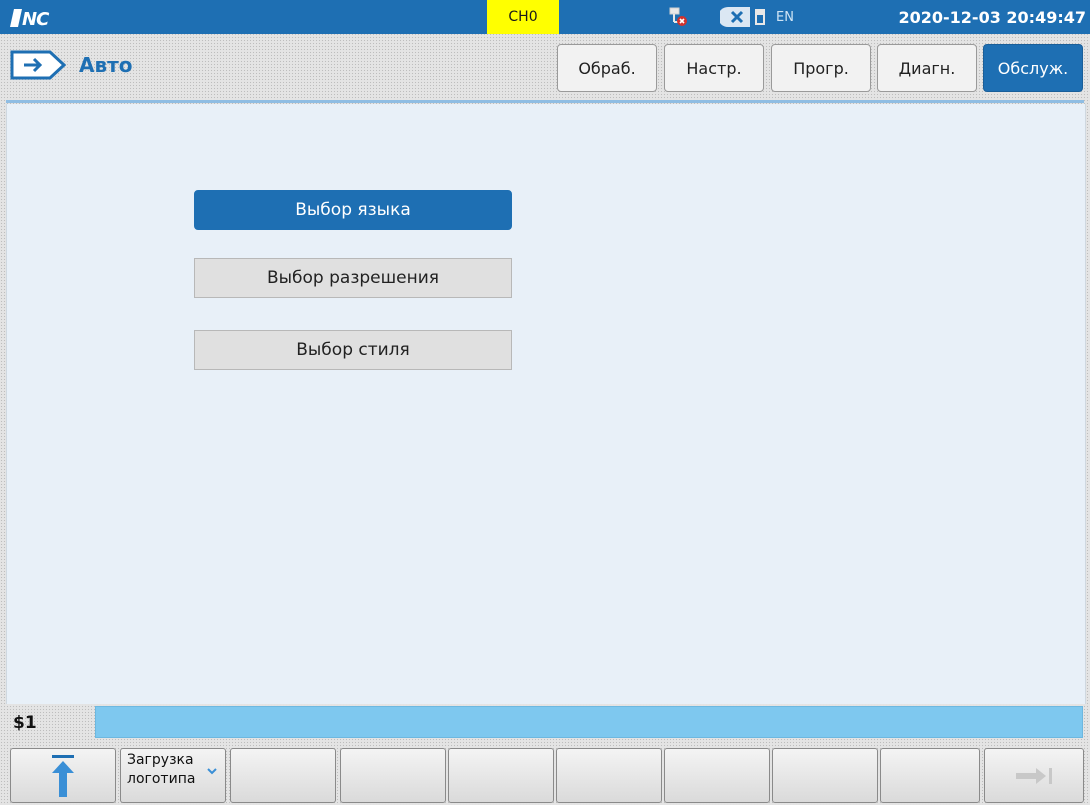 This screenshot has width=1090, height=805. I want to click on arrow-right-to-bar-icon, so click(1034, 775).